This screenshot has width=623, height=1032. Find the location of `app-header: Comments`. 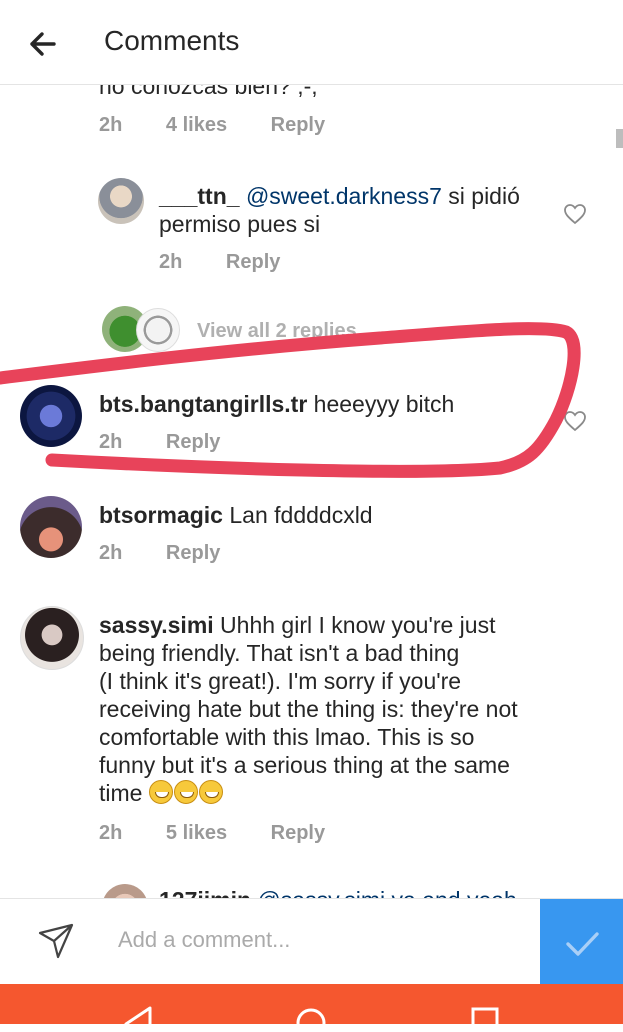

app-header: Comments is located at coordinates (311, 42).